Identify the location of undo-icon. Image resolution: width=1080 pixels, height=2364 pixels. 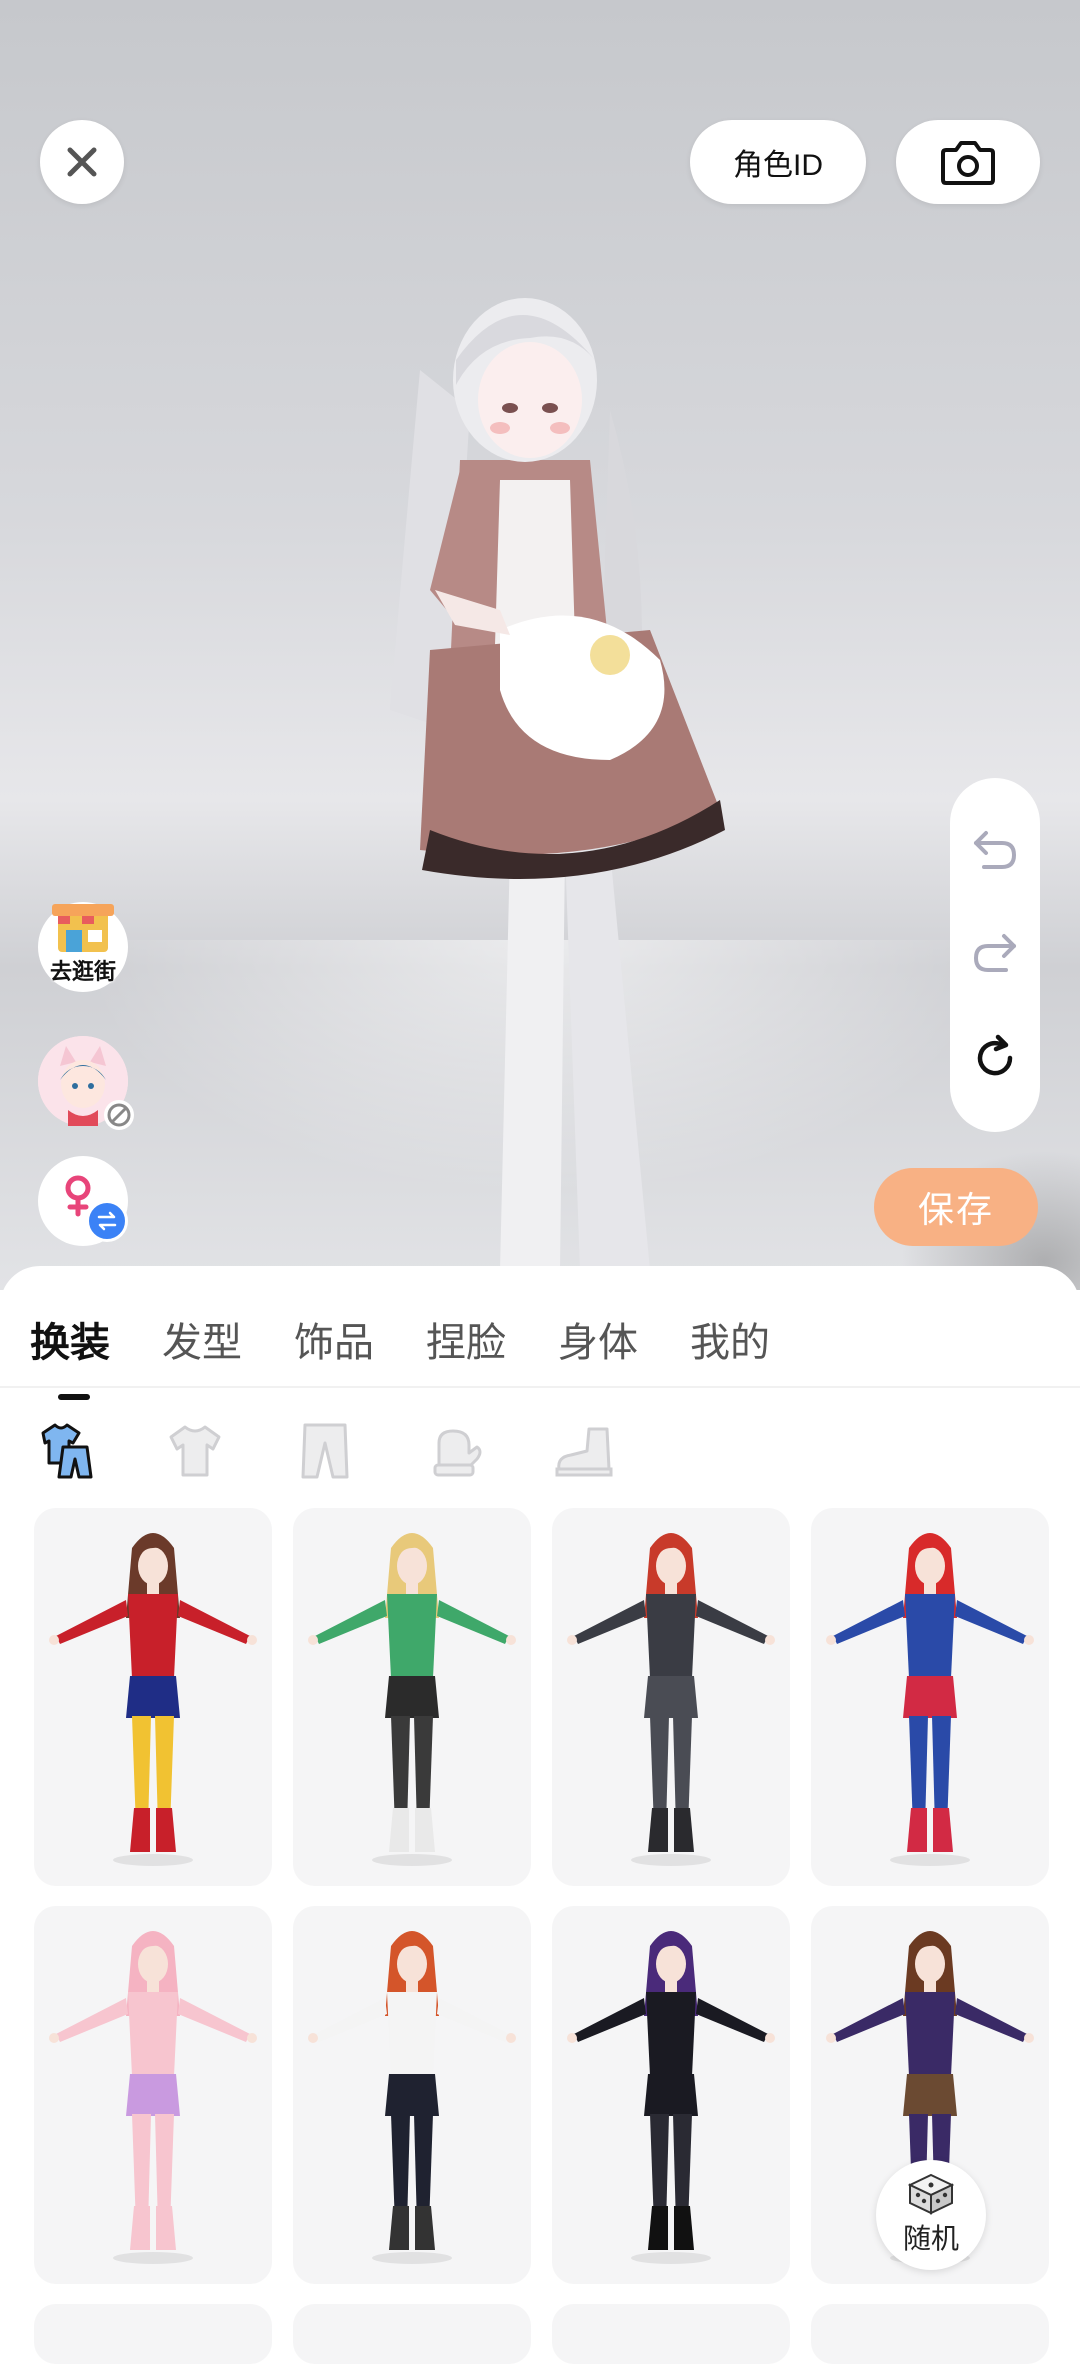
(995, 850).